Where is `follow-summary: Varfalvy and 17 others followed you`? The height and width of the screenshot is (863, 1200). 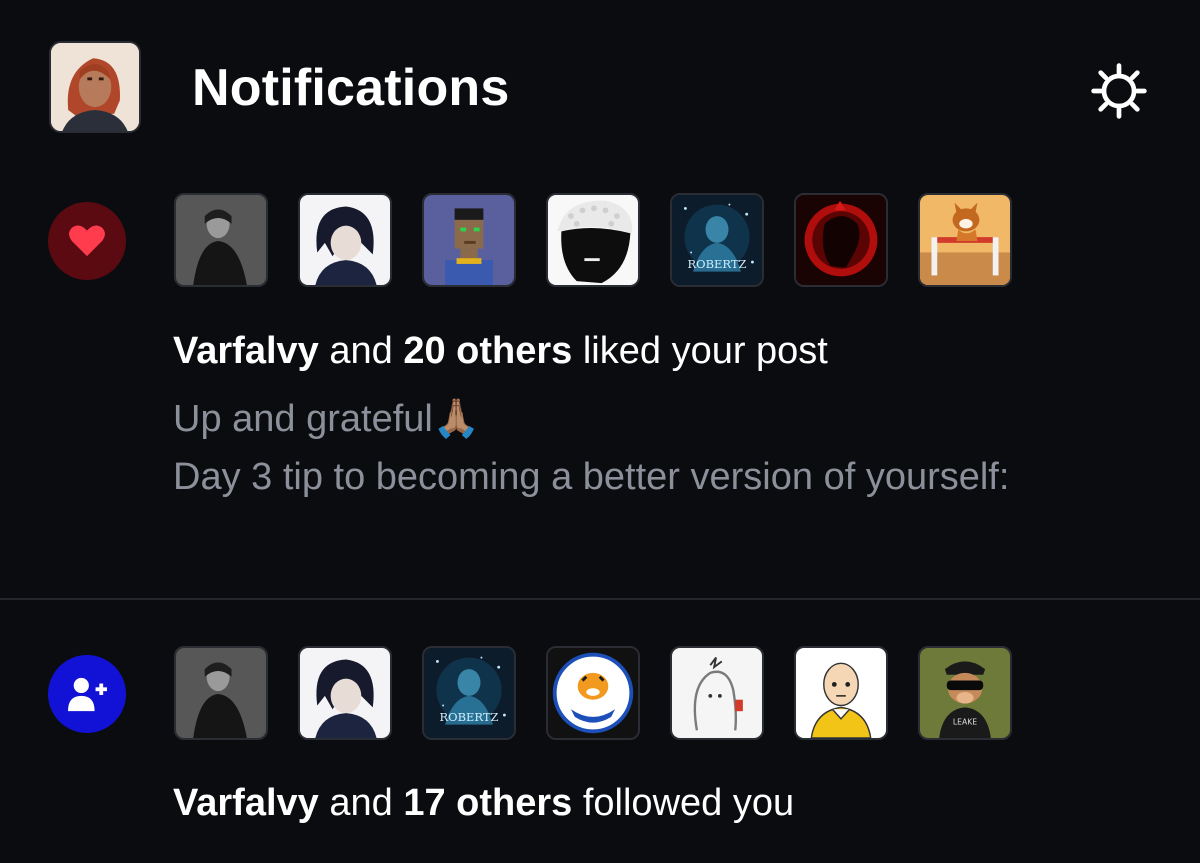 follow-summary: Varfalvy and 17 others followed you is located at coordinates (483, 803).